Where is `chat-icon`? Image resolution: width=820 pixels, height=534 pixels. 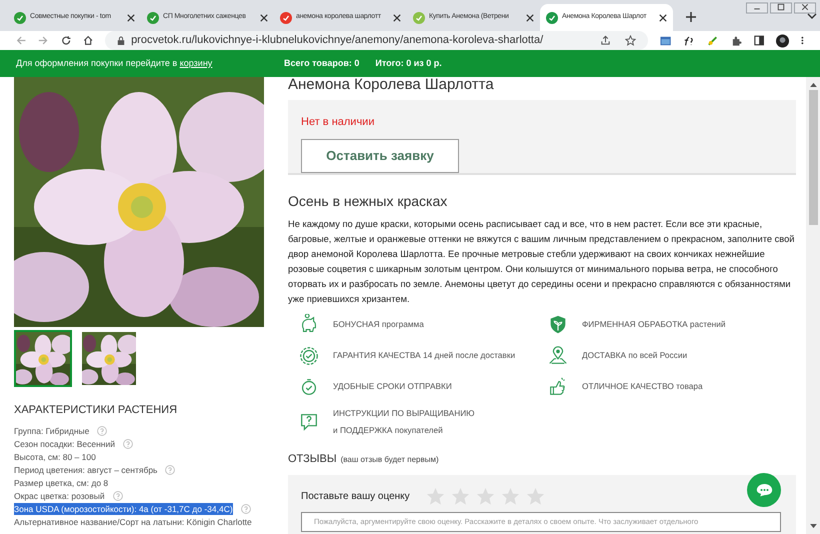
chat-icon is located at coordinates (764, 490).